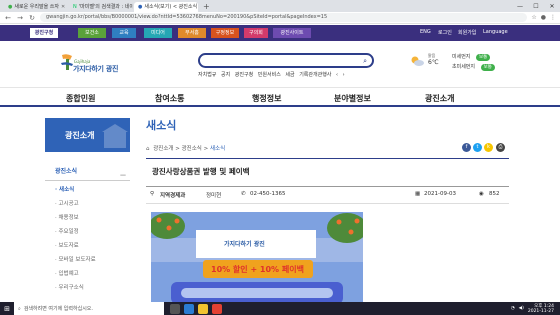 Image resolution: width=560 pixels, height=315 pixels. What do you see at coordinates (417, 61) in the screenshot?
I see `sun-cloud-icon` at bounding box center [417, 61].